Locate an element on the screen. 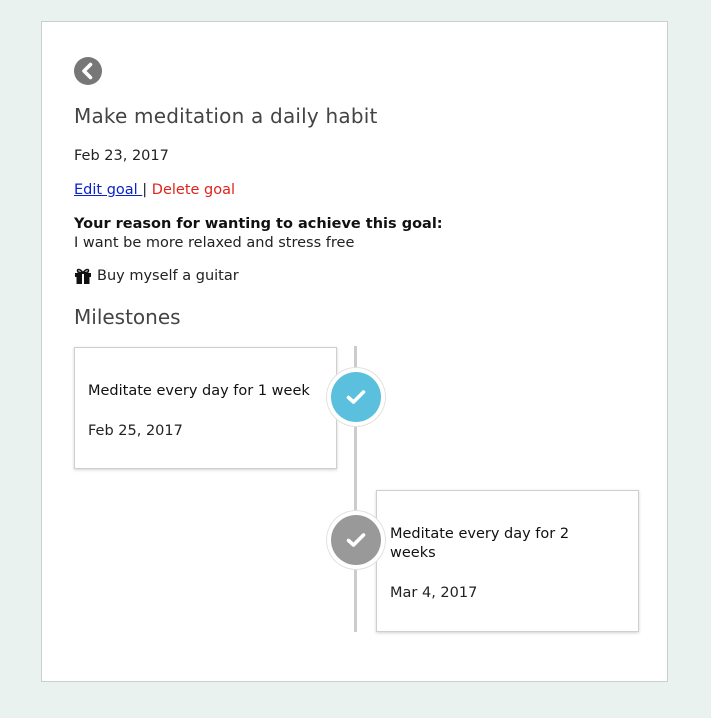 This screenshot has height=718, width=711. milestone-title: Meditate every day for 1 week is located at coordinates (199, 391).